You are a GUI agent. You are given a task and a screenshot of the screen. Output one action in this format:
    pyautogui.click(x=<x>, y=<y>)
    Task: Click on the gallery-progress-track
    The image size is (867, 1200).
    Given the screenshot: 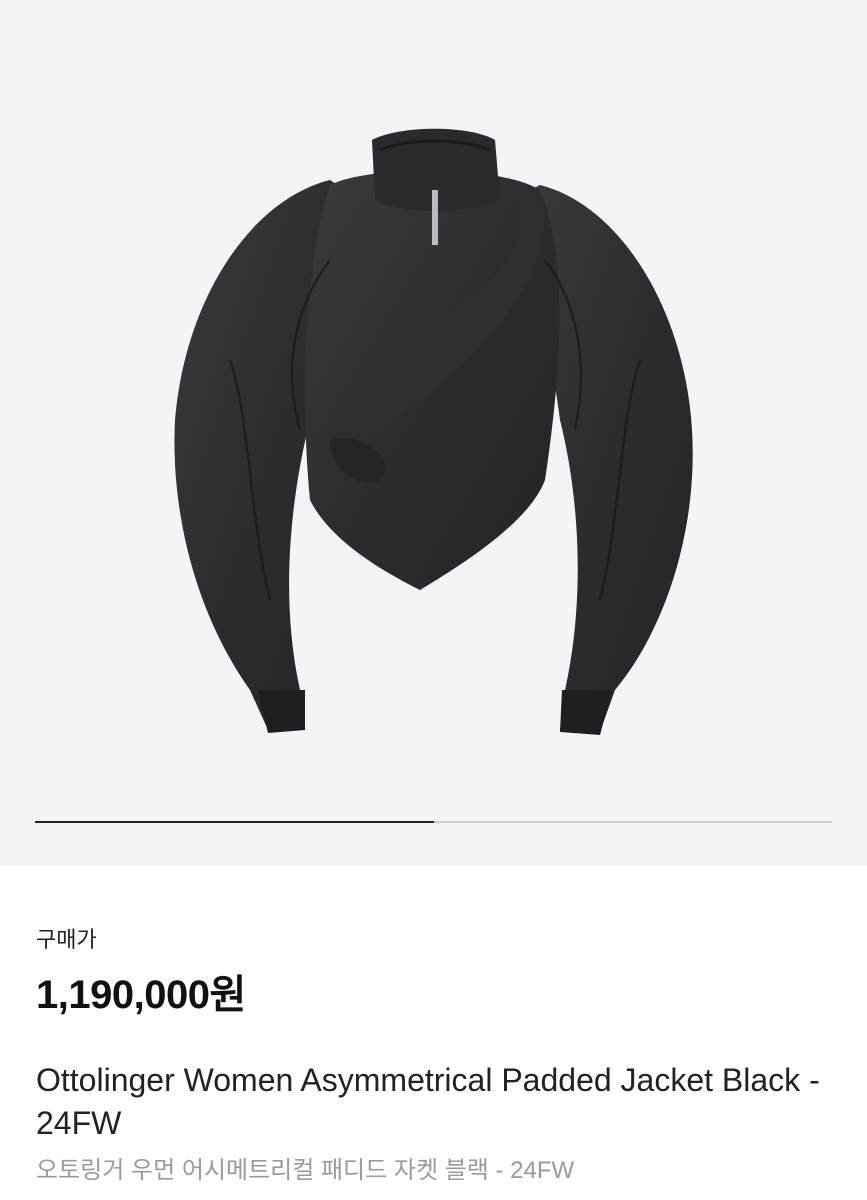 What is the action you would take?
    pyautogui.click(x=433, y=822)
    